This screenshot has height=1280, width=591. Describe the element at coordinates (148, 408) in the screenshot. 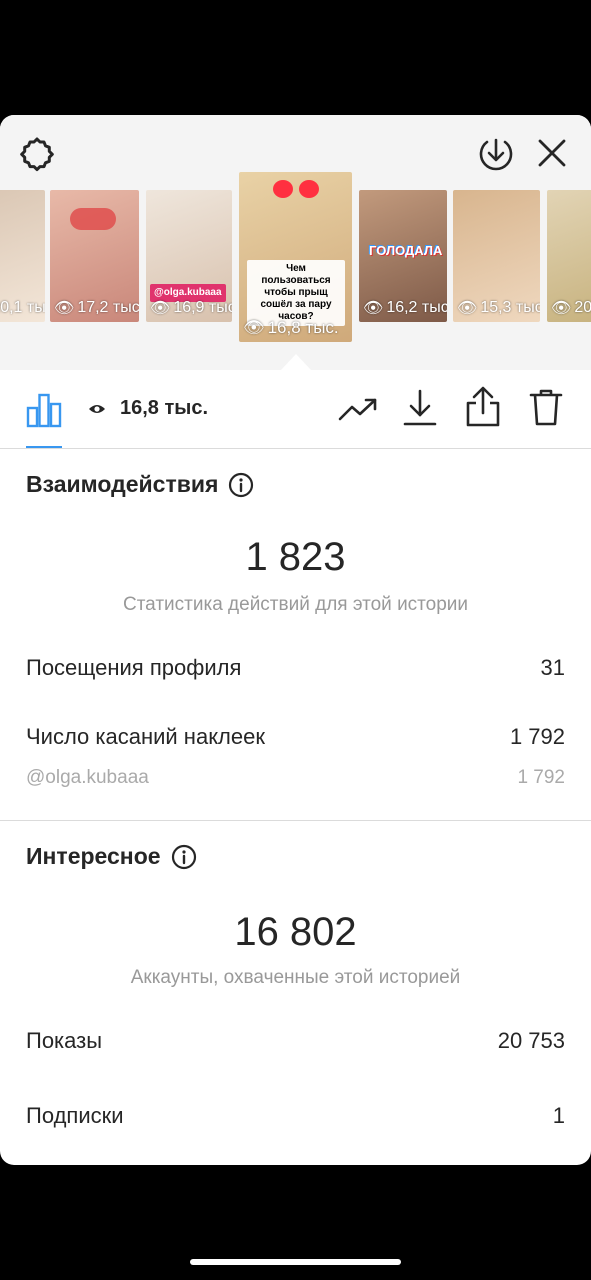

I see `views-count: 16,8 тыс.` at that location.